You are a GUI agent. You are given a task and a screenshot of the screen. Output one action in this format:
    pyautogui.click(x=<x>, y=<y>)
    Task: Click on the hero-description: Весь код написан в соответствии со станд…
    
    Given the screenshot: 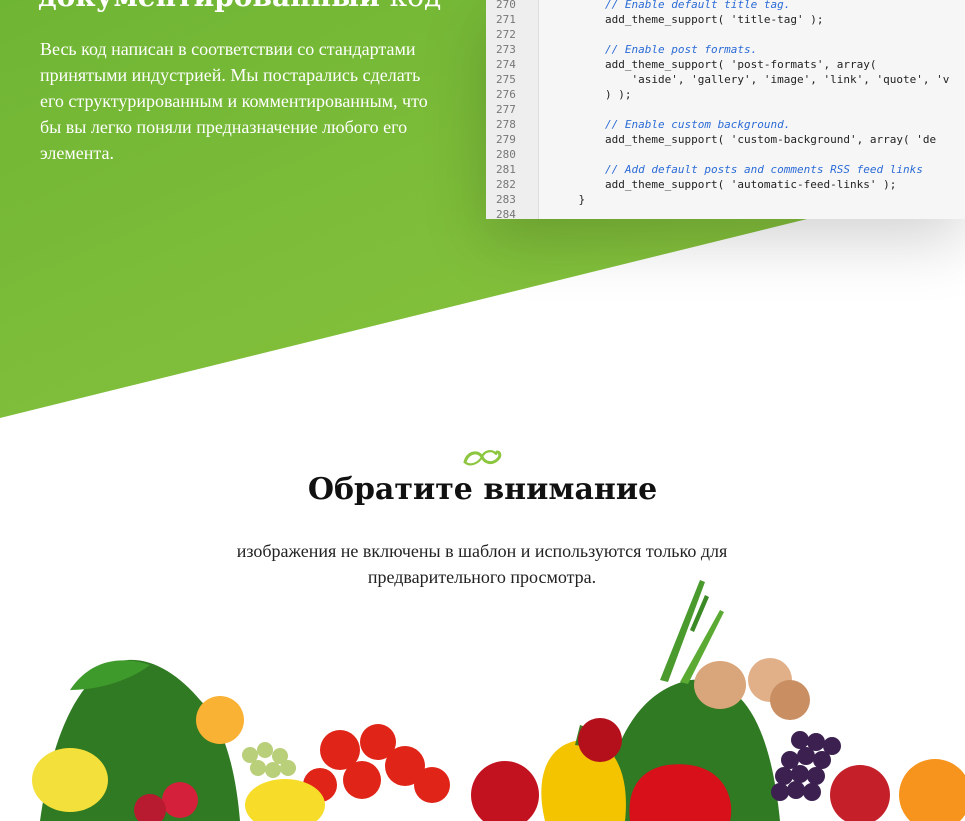 What is the action you would take?
    pyautogui.click(x=234, y=101)
    